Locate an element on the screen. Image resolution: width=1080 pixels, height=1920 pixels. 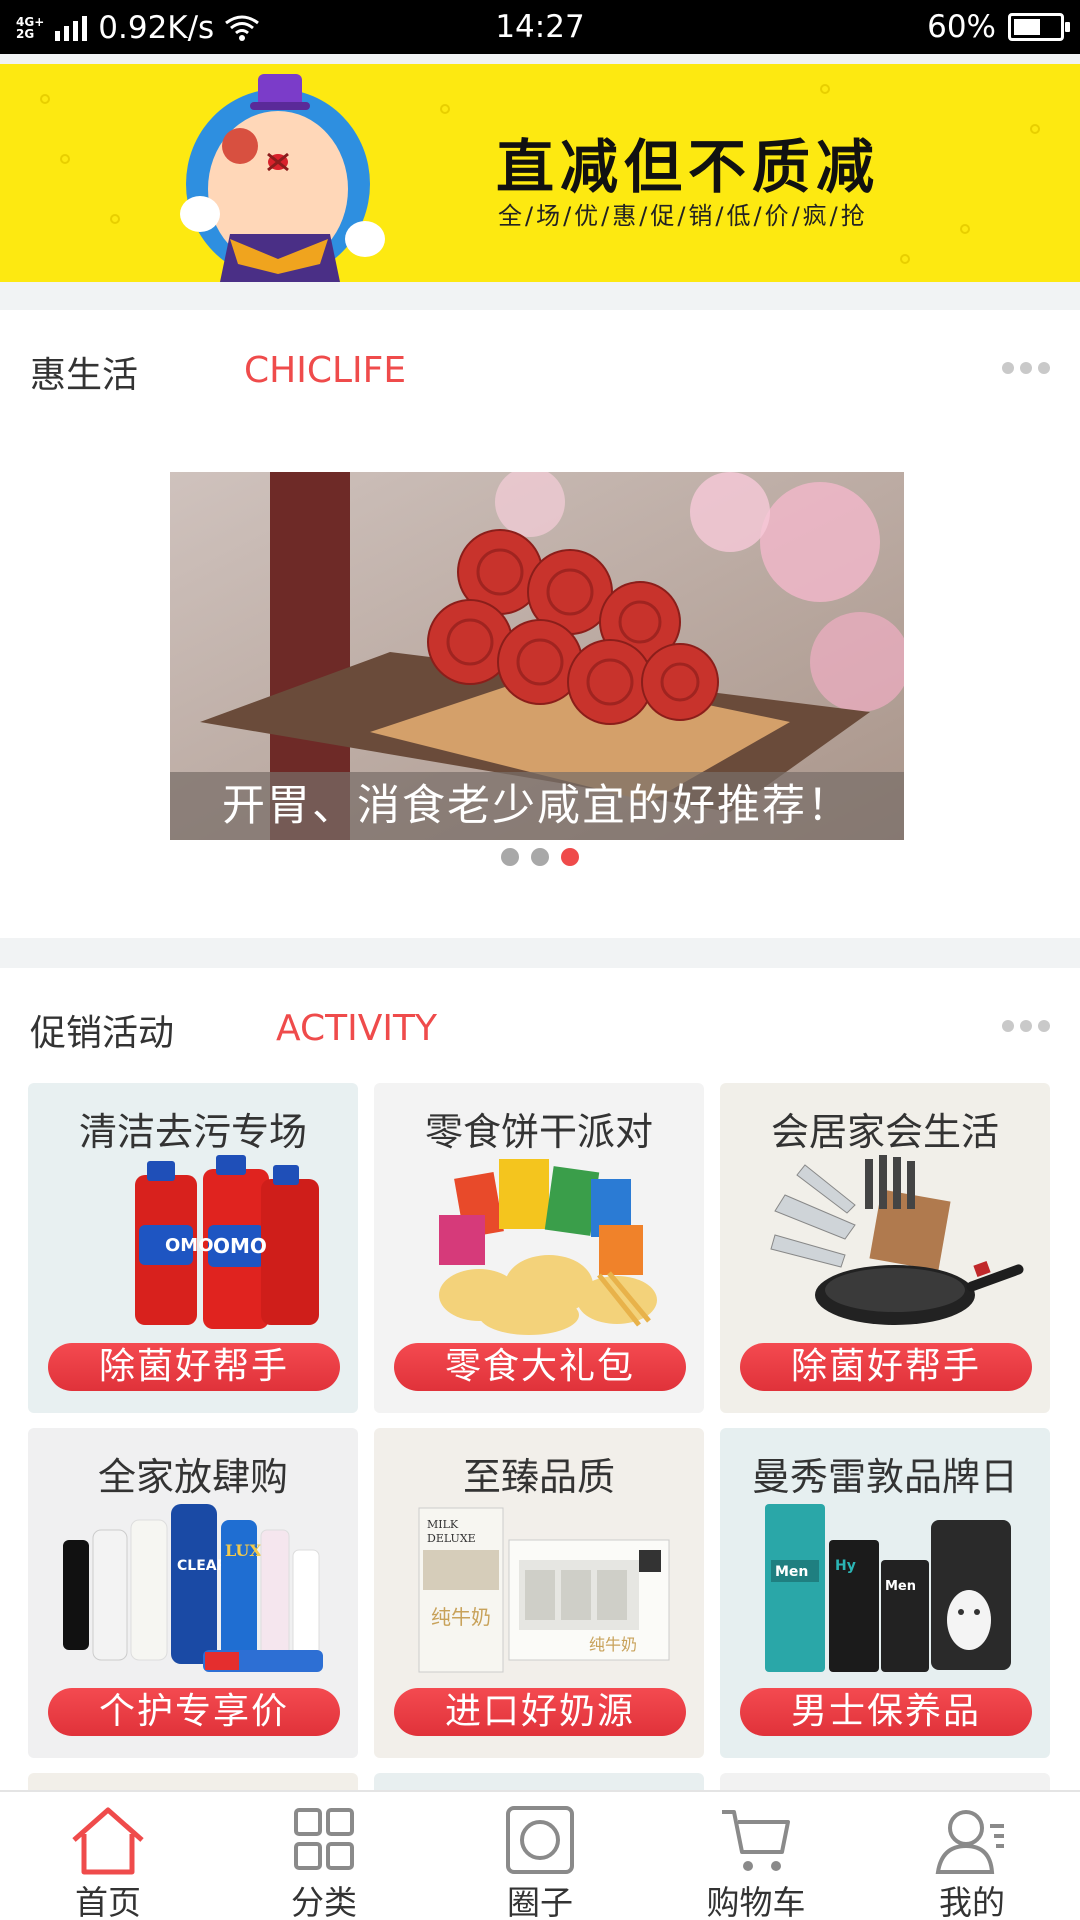
nav-home: 首页 is located at coordinates (108, 1856).